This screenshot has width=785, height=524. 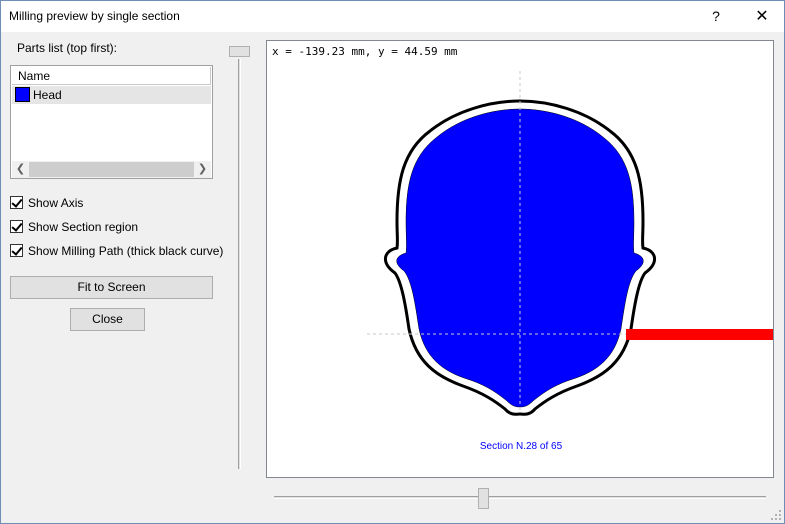 What do you see at coordinates (520, 497) in the screenshot?
I see `horizontal-slider-track` at bounding box center [520, 497].